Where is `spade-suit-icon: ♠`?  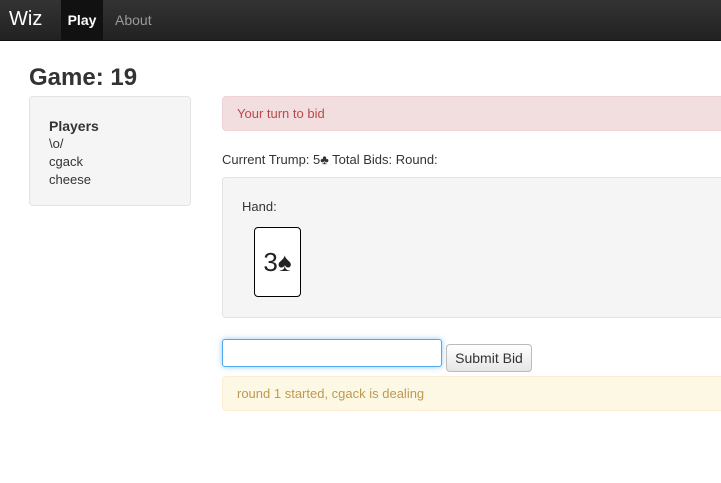
spade-suit-icon: ♠ is located at coordinates (284, 262).